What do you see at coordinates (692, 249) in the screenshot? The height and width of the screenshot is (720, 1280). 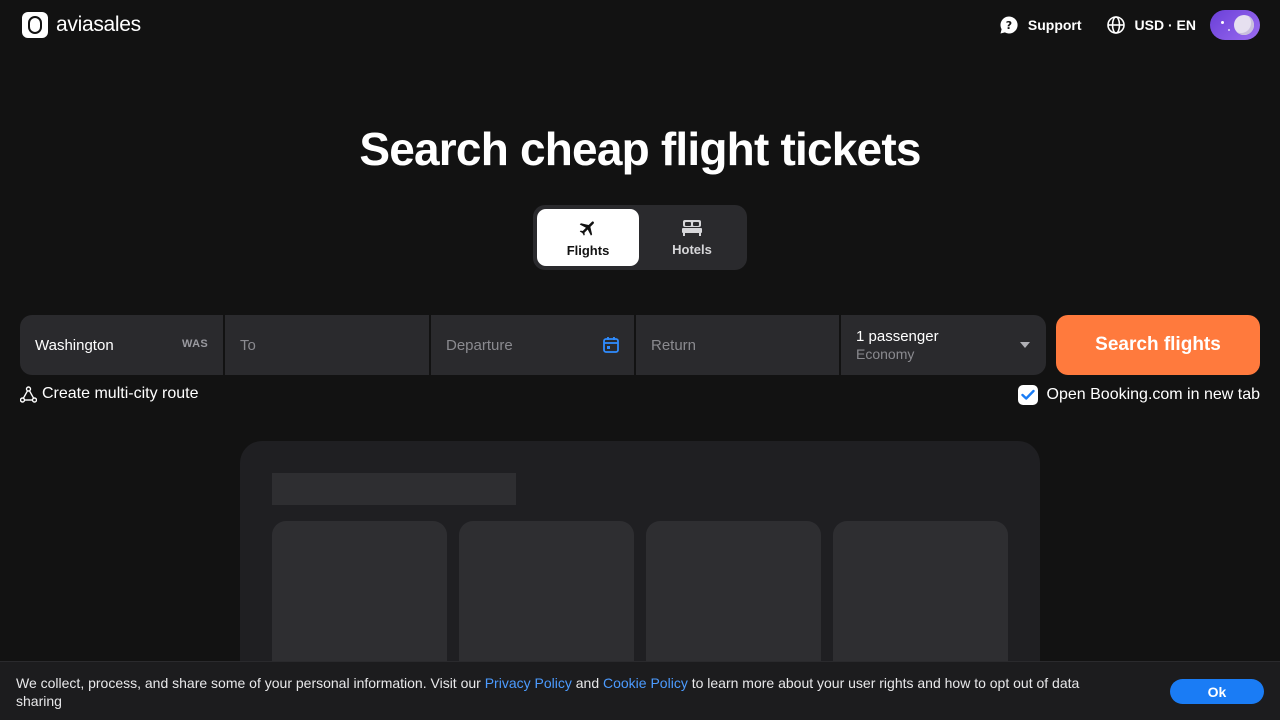 I see `tab-hotels-label: Hotels` at bounding box center [692, 249].